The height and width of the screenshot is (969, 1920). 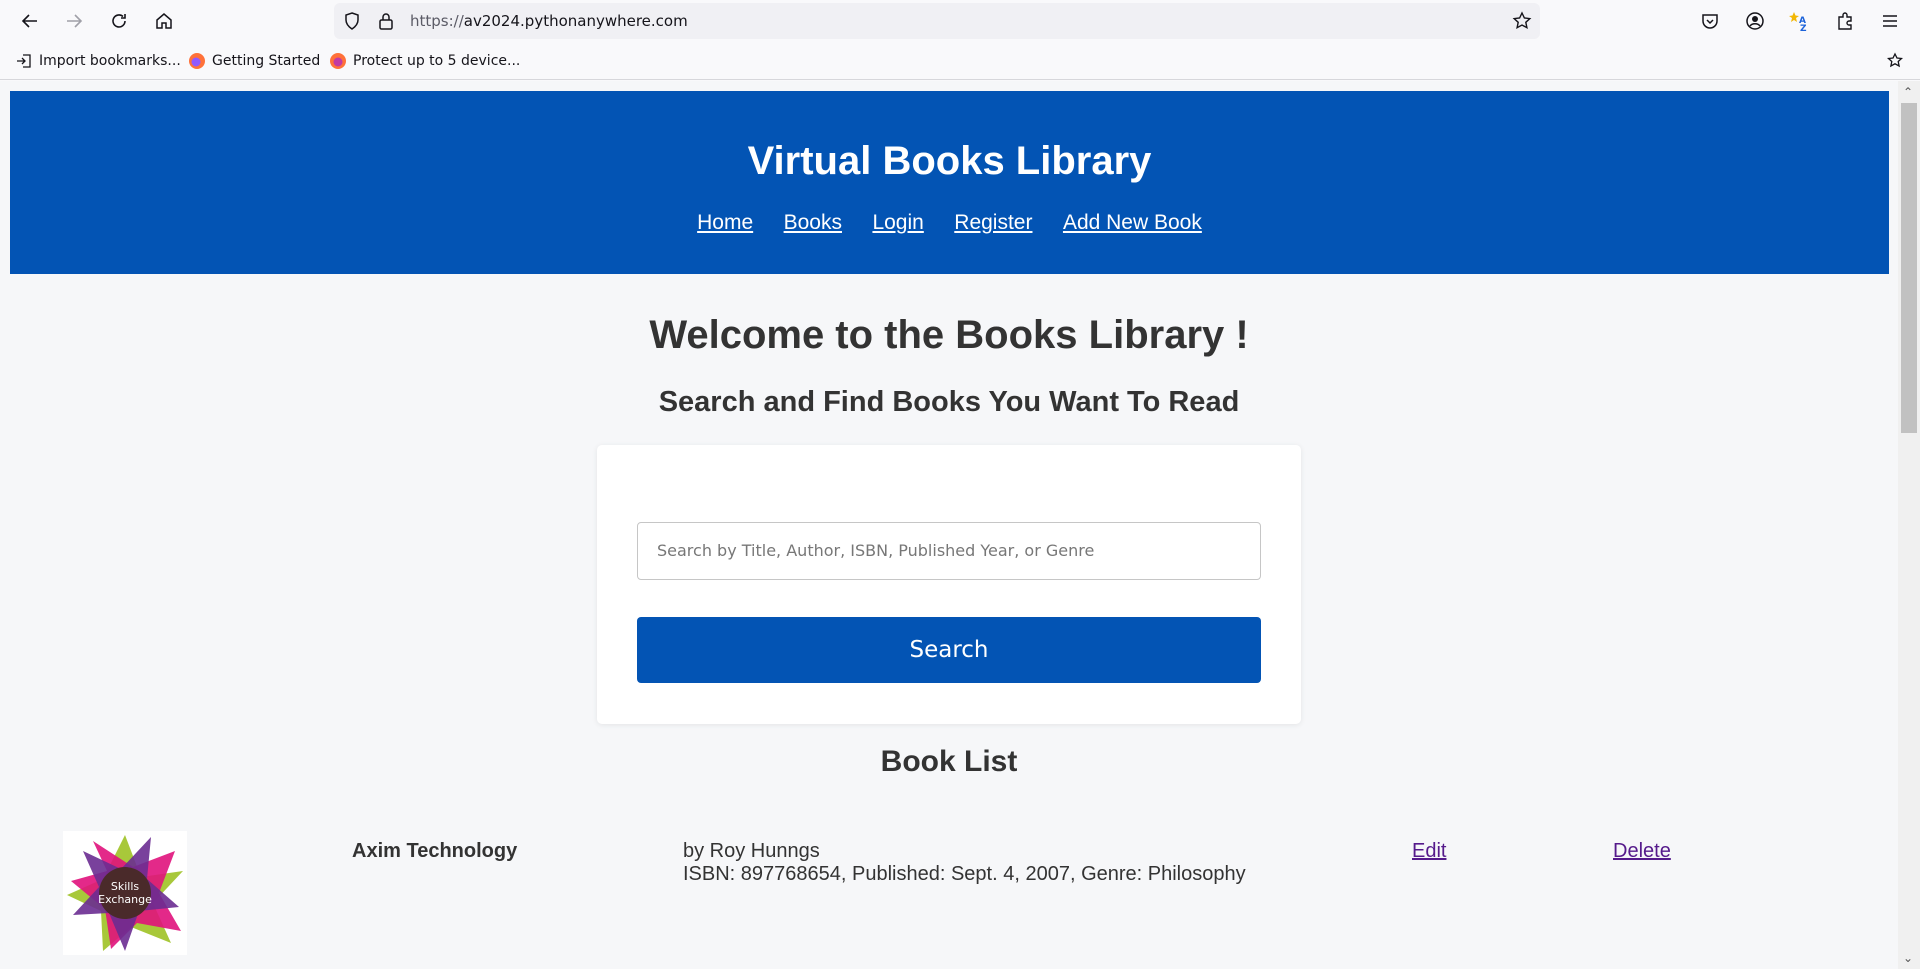 I want to click on book-cover-image: Skills Exchange, so click(x=125, y=893).